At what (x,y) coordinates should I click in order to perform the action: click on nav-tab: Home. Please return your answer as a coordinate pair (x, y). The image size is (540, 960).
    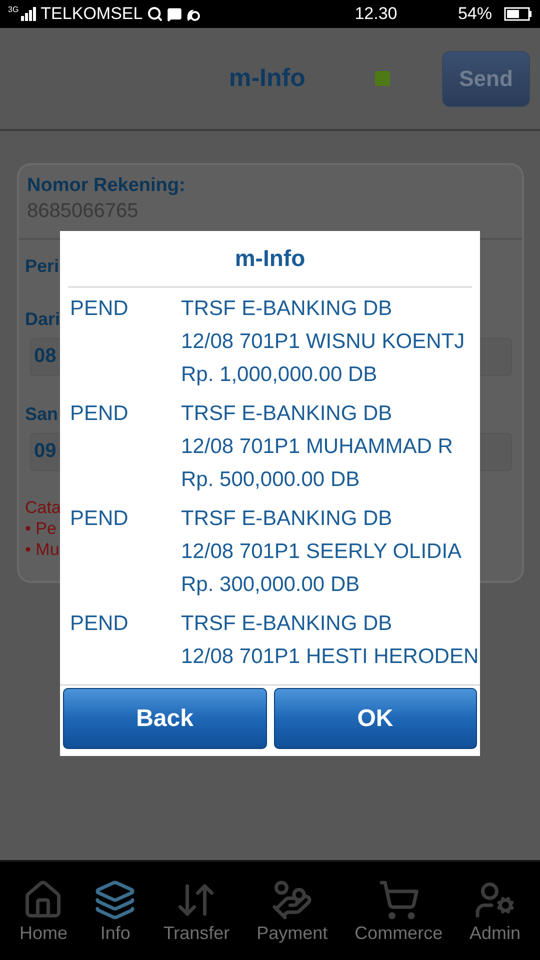
    Looking at the image, I should click on (43, 911).